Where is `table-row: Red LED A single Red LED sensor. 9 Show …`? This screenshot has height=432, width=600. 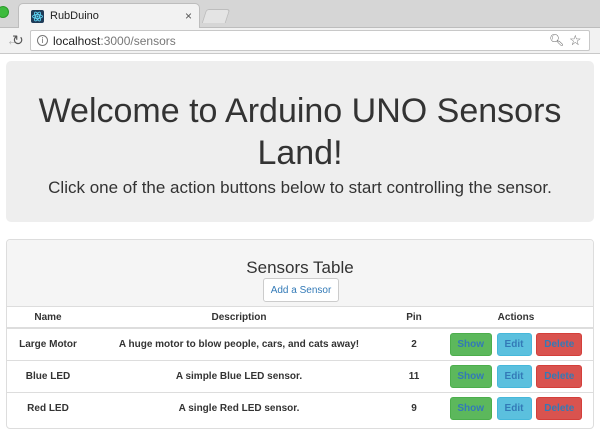 table-row: Red LED A single Red LED sensor. 9 Show … is located at coordinates (300, 407).